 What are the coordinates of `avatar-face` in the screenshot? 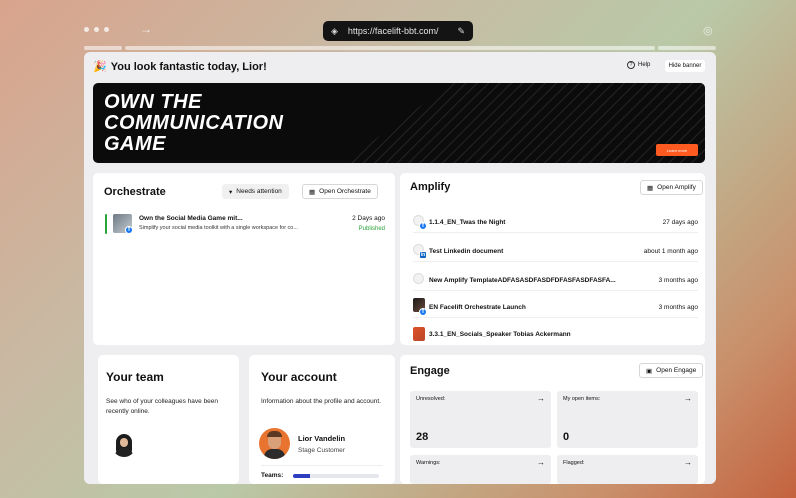 It's located at (124, 442).